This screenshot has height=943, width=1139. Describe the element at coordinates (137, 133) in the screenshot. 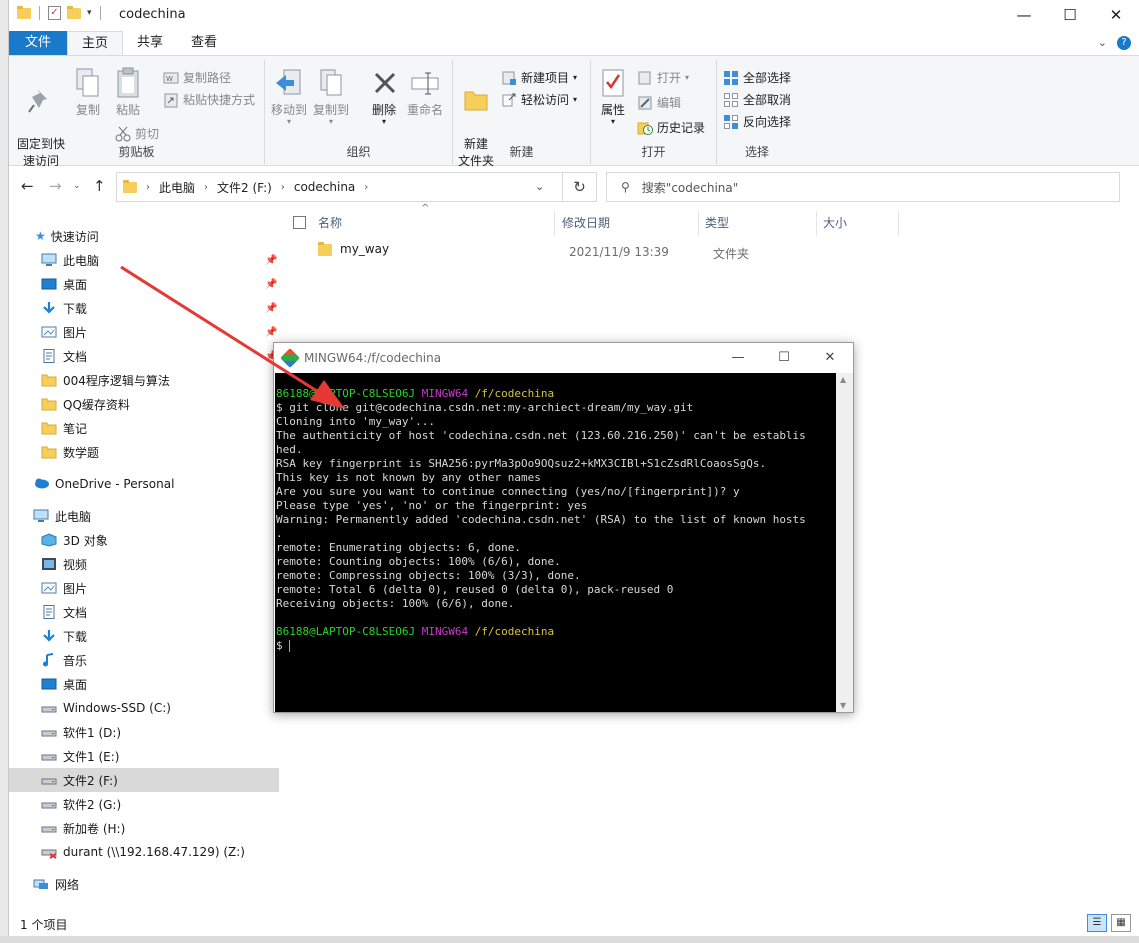

I see `cut-button: 剪切` at that location.